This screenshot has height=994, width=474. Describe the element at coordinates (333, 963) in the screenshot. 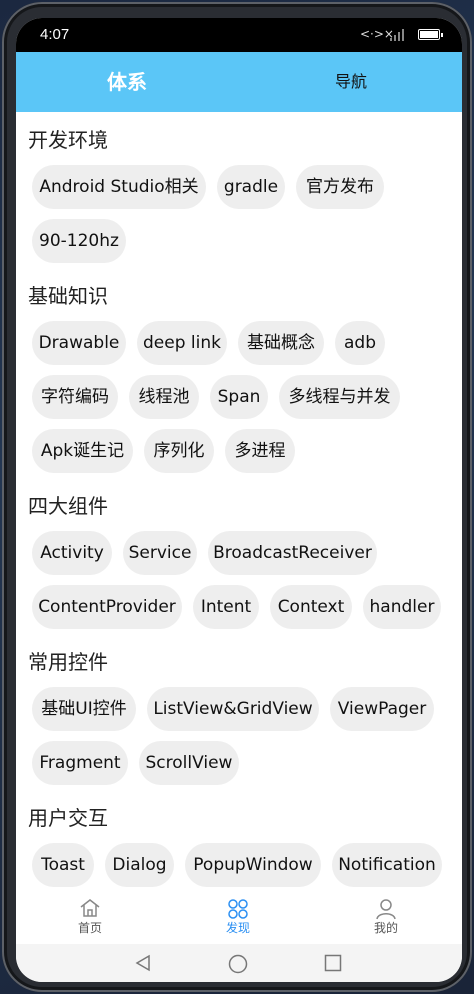

I see `recents-icon` at that location.